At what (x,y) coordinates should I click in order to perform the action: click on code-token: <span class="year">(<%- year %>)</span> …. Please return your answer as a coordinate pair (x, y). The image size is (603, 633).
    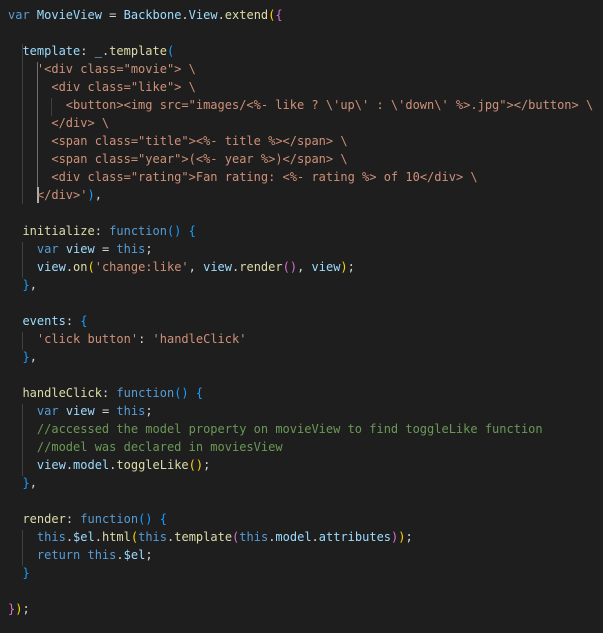
    Looking at the image, I should click on (199, 159).